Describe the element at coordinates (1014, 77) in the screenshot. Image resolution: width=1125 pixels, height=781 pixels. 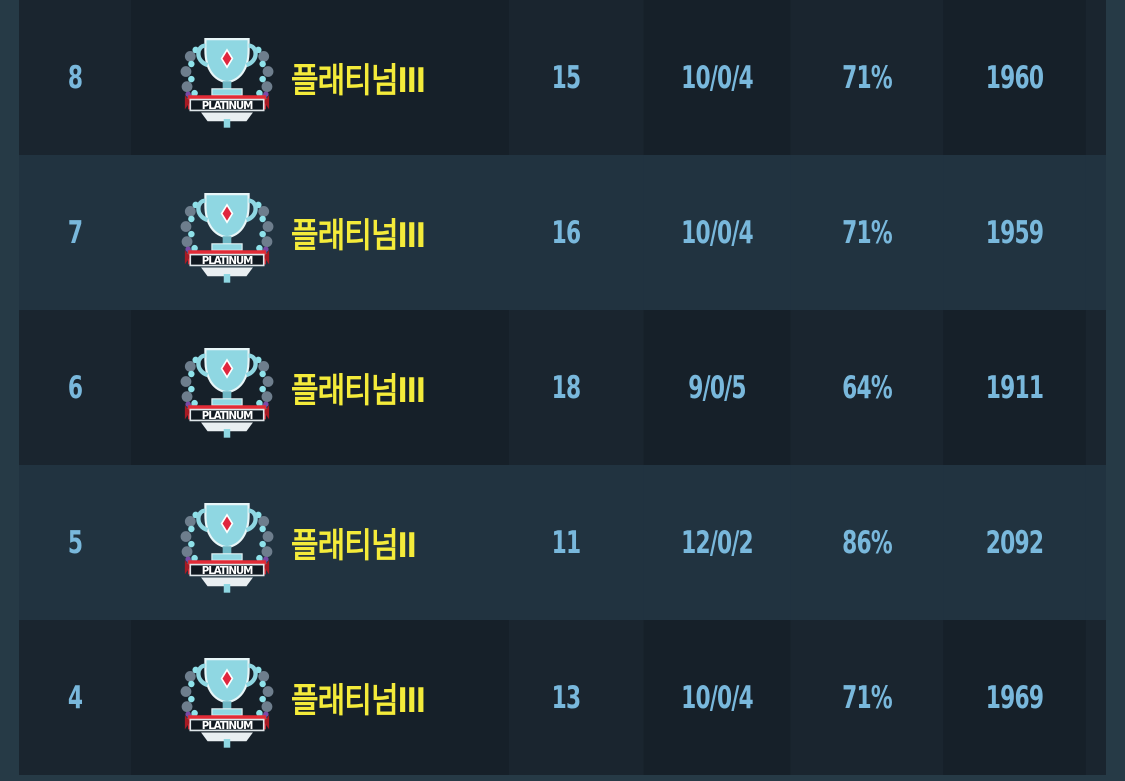
I see `point-value: 1960` at that location.